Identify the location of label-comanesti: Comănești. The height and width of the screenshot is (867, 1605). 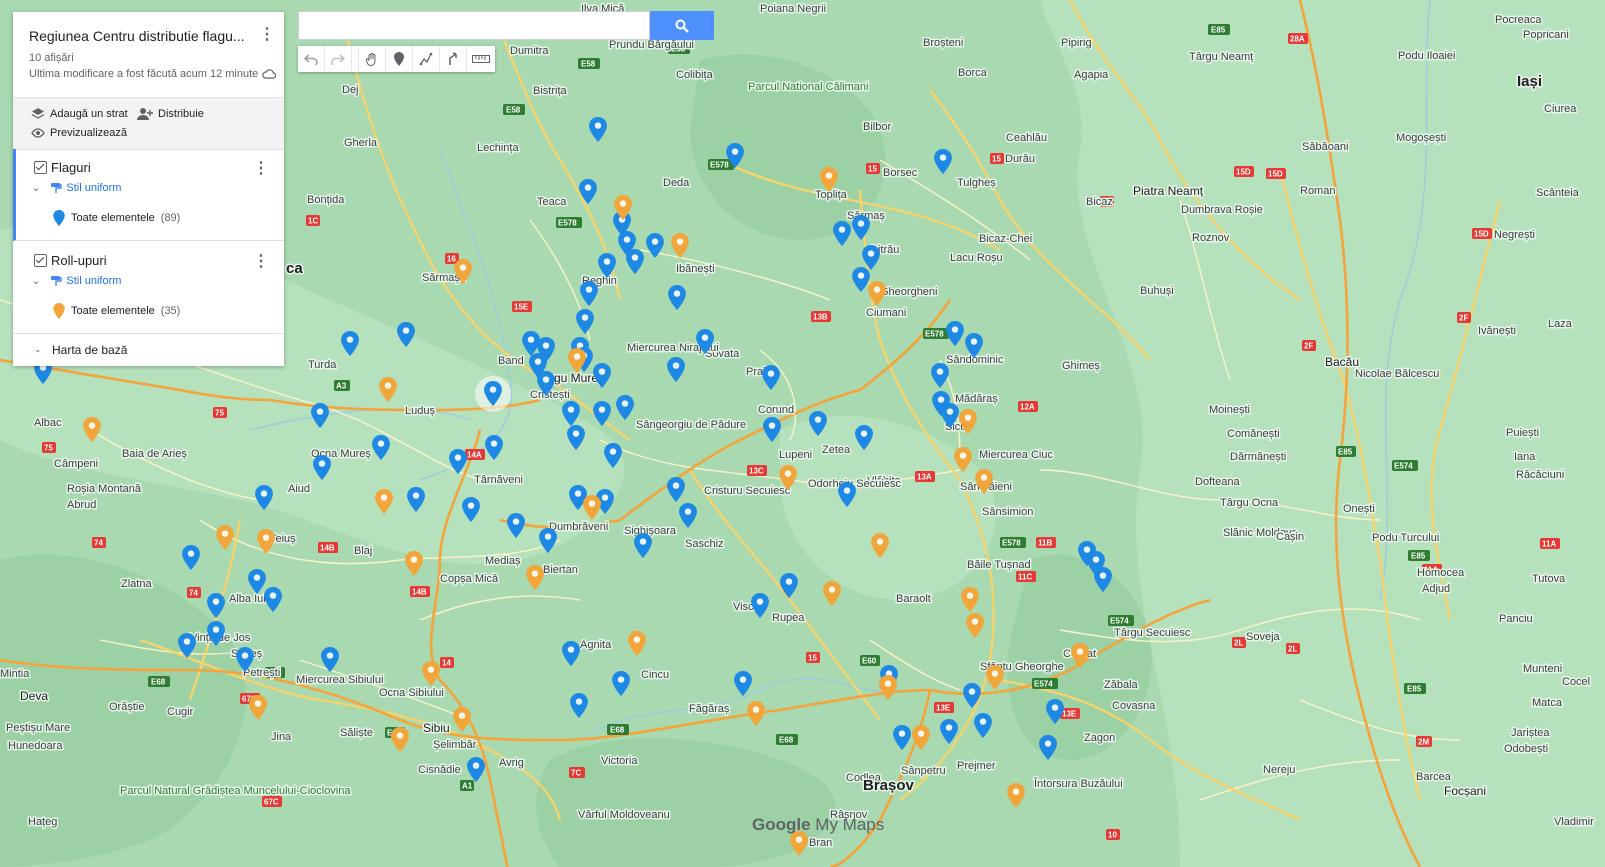
(1253, 434).